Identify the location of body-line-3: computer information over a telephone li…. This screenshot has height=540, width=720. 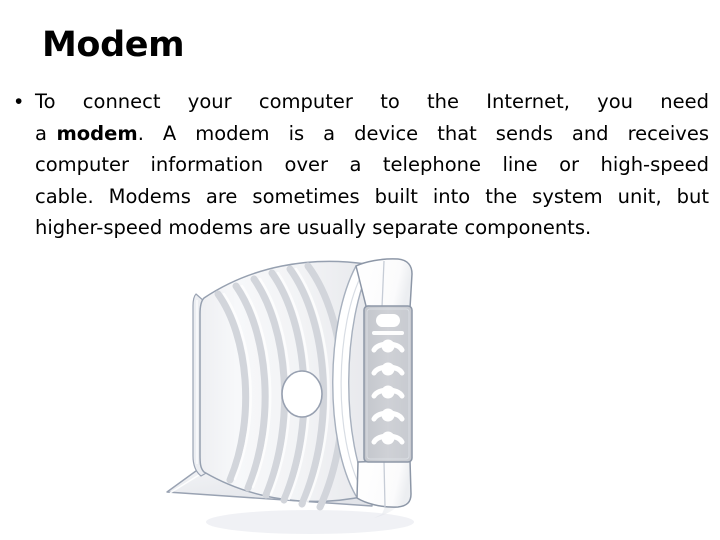
(372, 164).